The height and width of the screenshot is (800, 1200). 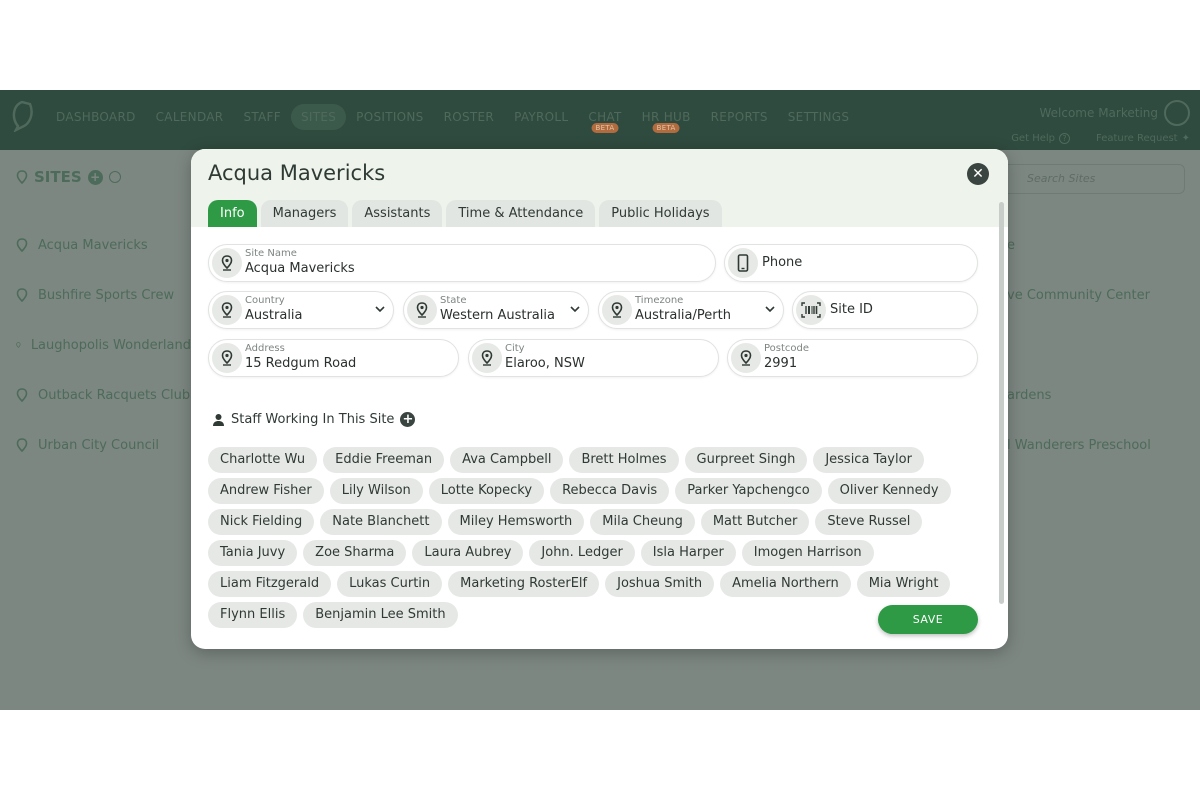 What do you see at coordinates (691, 310) in the screenshot?
I see `timezone-select: Timezone Australia/Perth` at bounding box center [691, 310].